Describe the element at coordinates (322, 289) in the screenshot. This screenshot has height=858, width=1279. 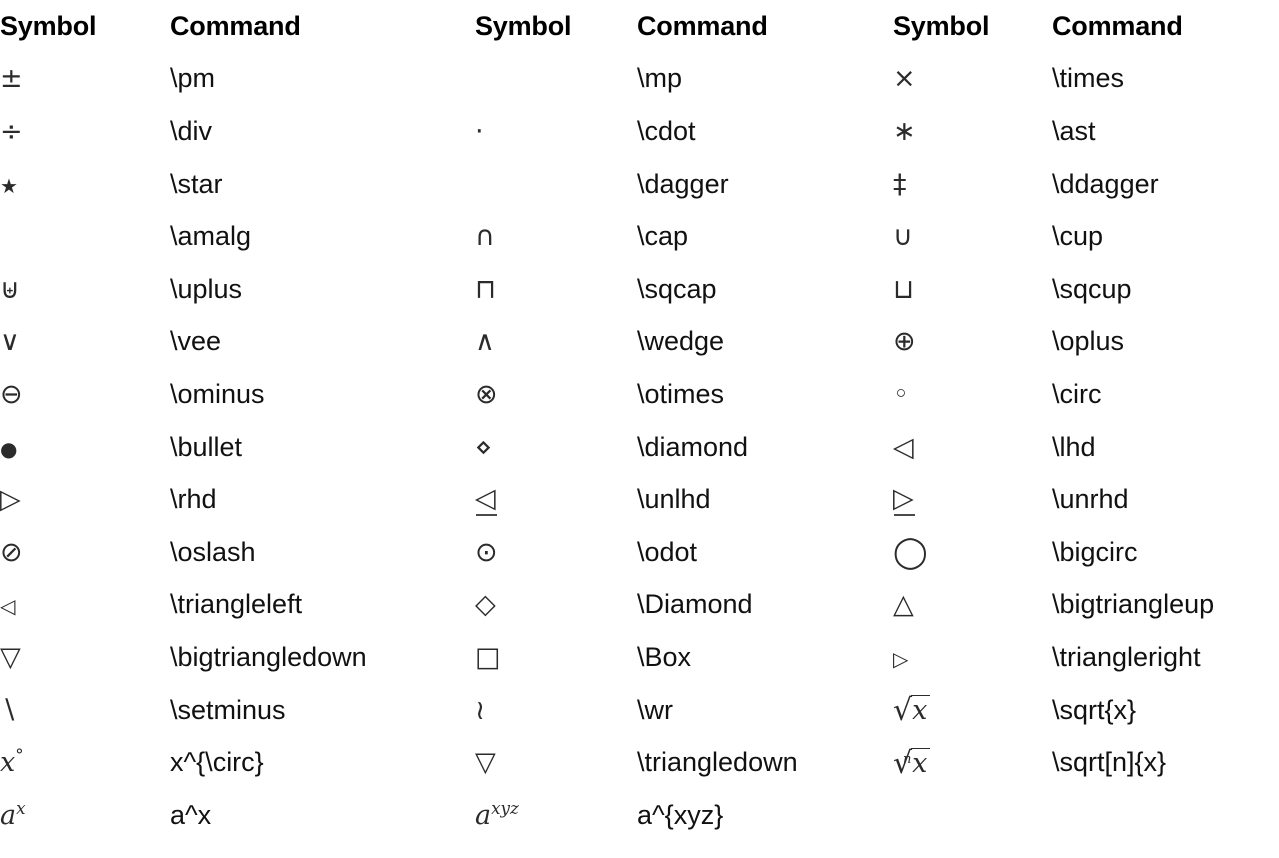
I see `command-uplus: \uplus` at that location.